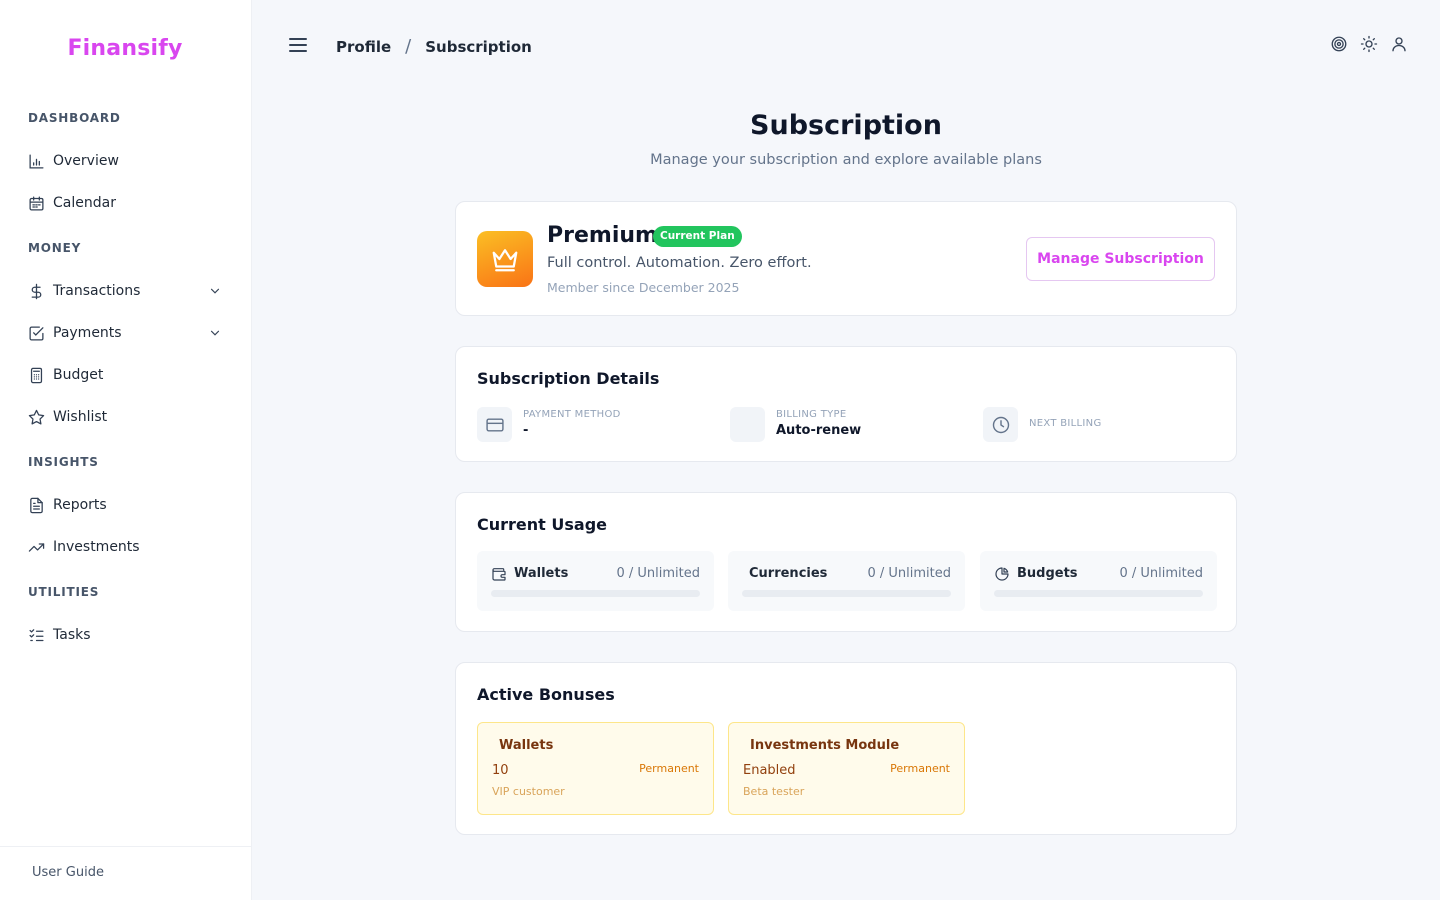 Image resolution: width=1440 pixels, height=900 pixels. What do you see at coordinates (541, 573) in the screenshot?
I see `usage-name: Wallets` at bounding box center [541, 573].